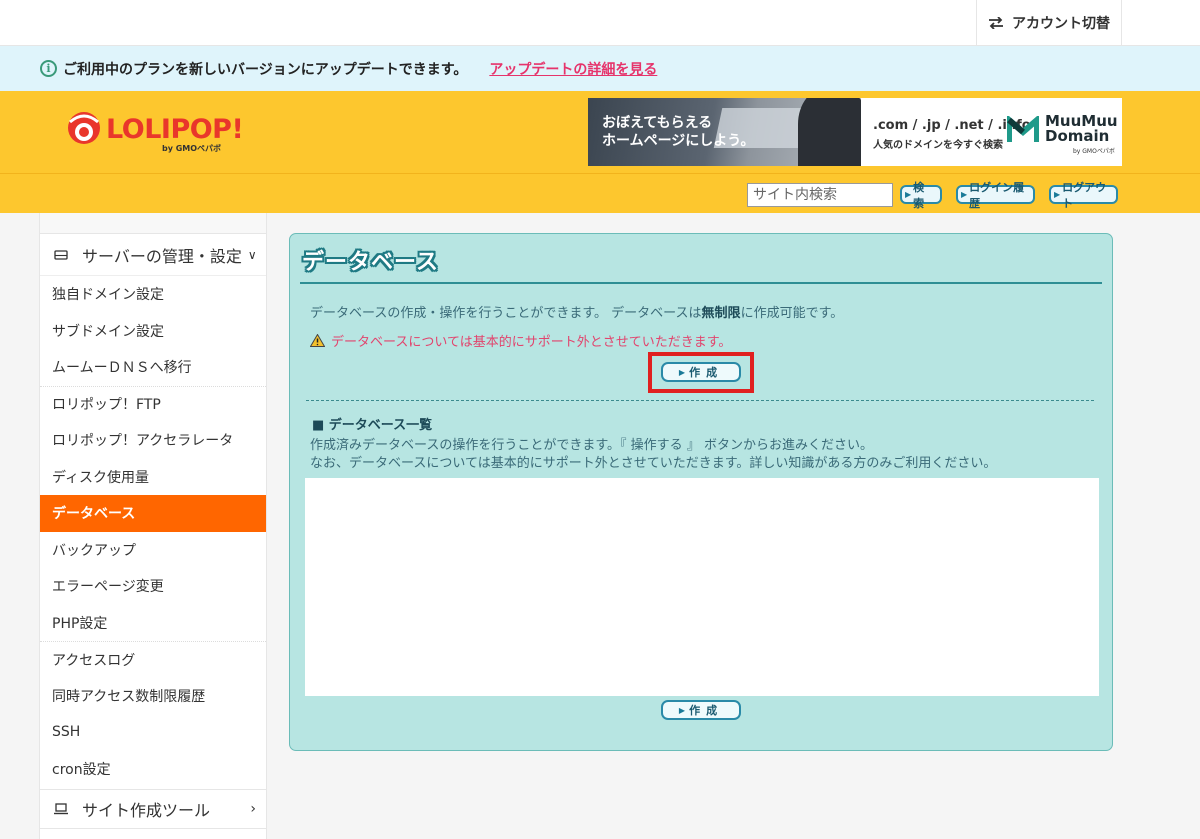 Image resolution: width=1200 pixels, height=839 pixels. I want to click on page-title: データベース, so click(370, 262).